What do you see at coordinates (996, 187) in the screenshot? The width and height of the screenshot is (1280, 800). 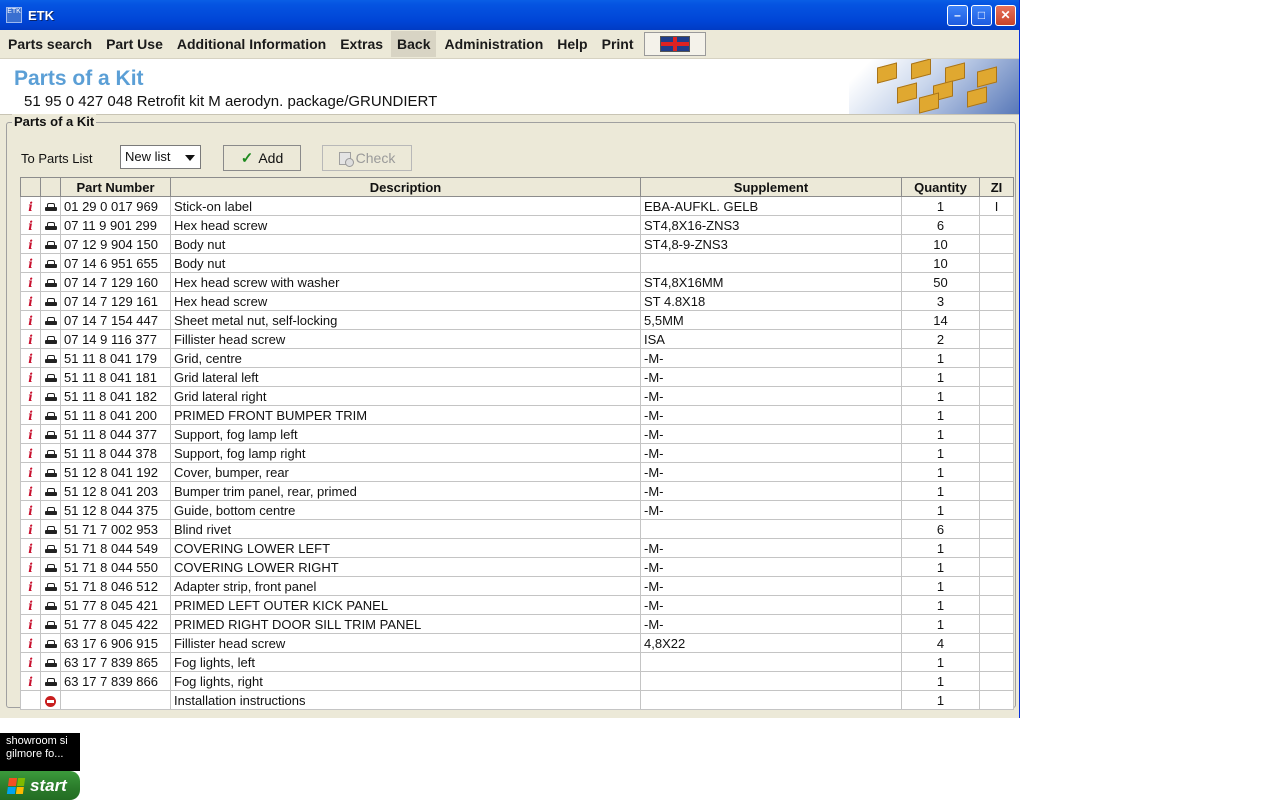 I see `column-header-zi: ZI` at bounding box center [996, 187].